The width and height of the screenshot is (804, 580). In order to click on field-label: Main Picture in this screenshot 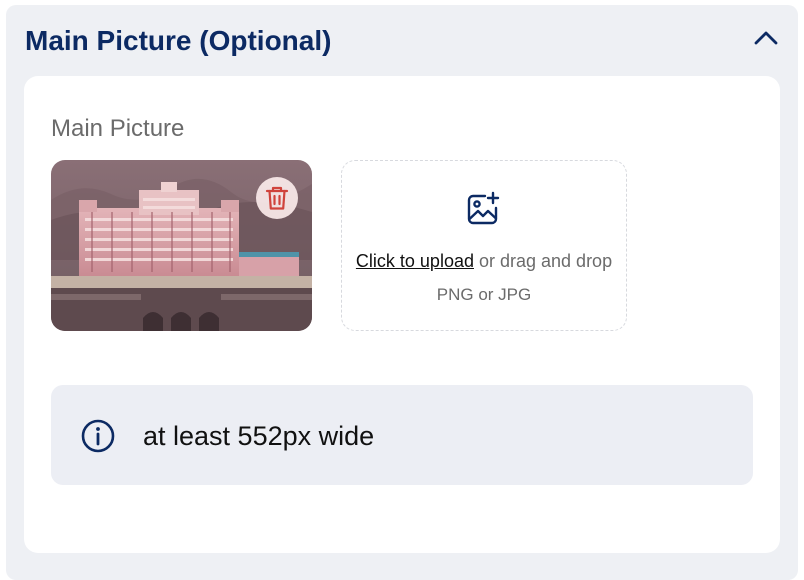, I will do `click(118, 128)`.